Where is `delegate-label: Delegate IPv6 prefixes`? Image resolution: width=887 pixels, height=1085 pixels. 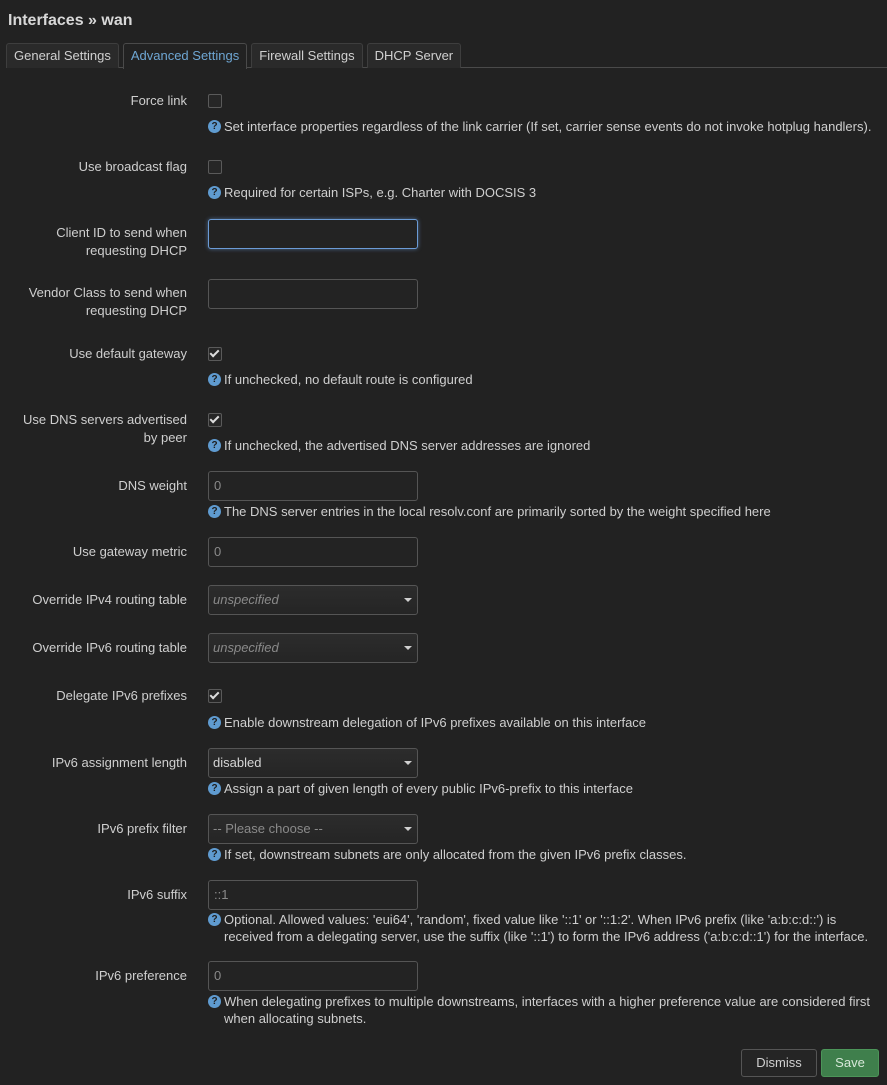 delegate-label: Delegate IPv6 prefixes is located at coordinates (121, 695).